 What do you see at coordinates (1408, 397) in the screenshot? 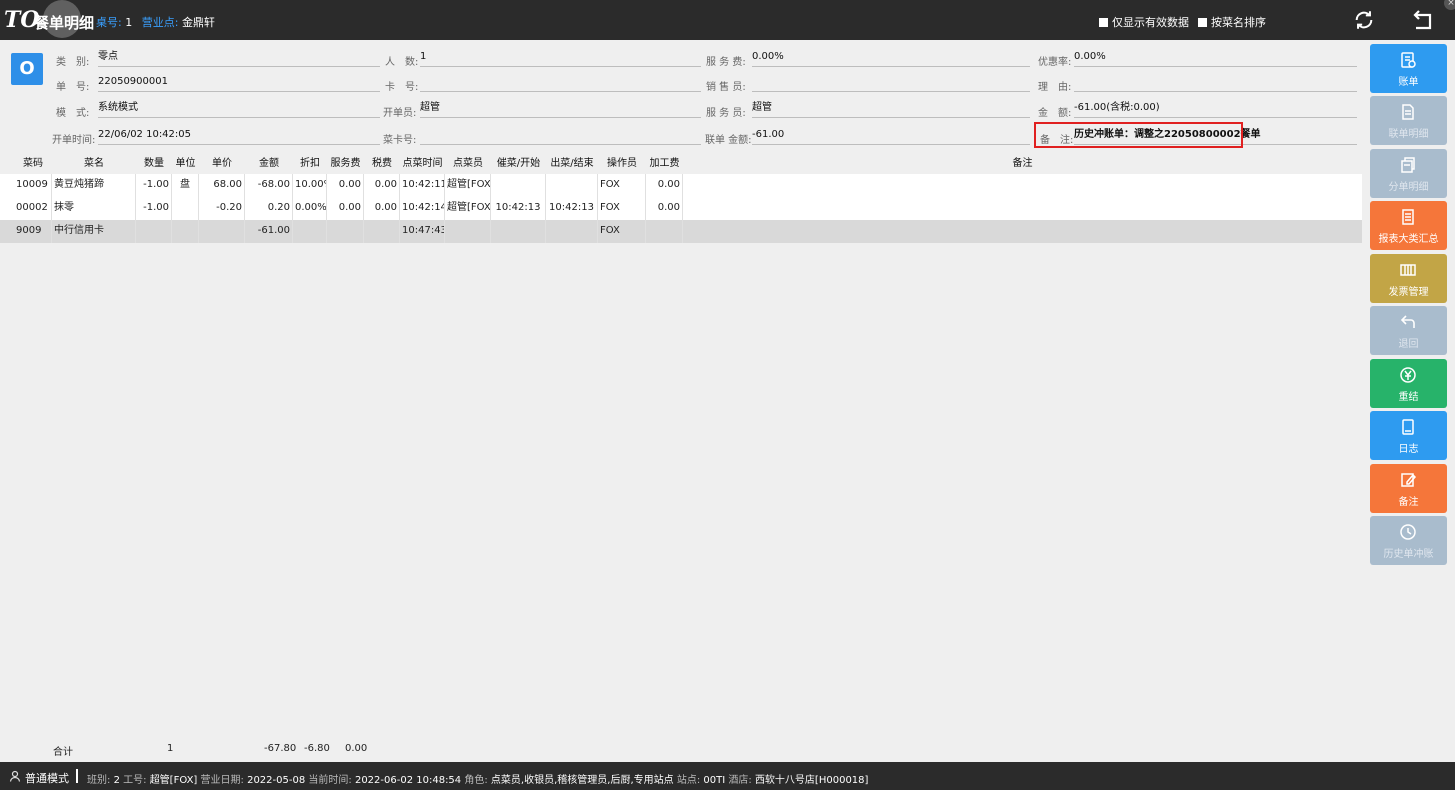
I see `resettle-label: 重结` at bounding box center [1408, 397].